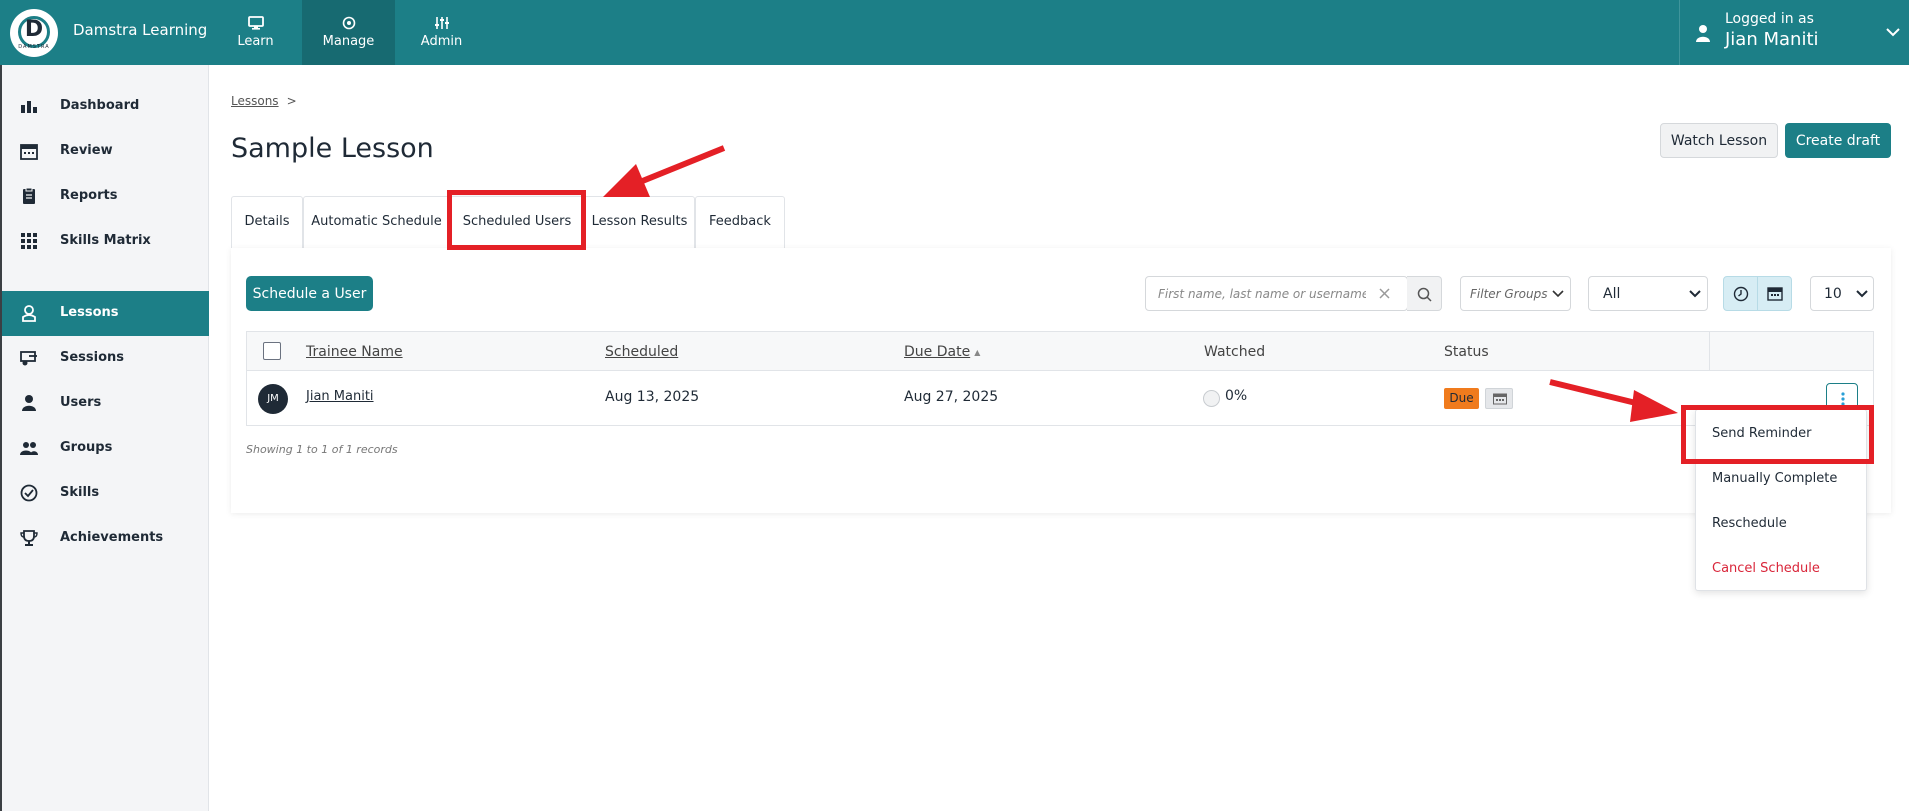 This screenshot has width=1909, height=811. I want to click on damstra-logo: D DAMSTRA, so click(34, 33).